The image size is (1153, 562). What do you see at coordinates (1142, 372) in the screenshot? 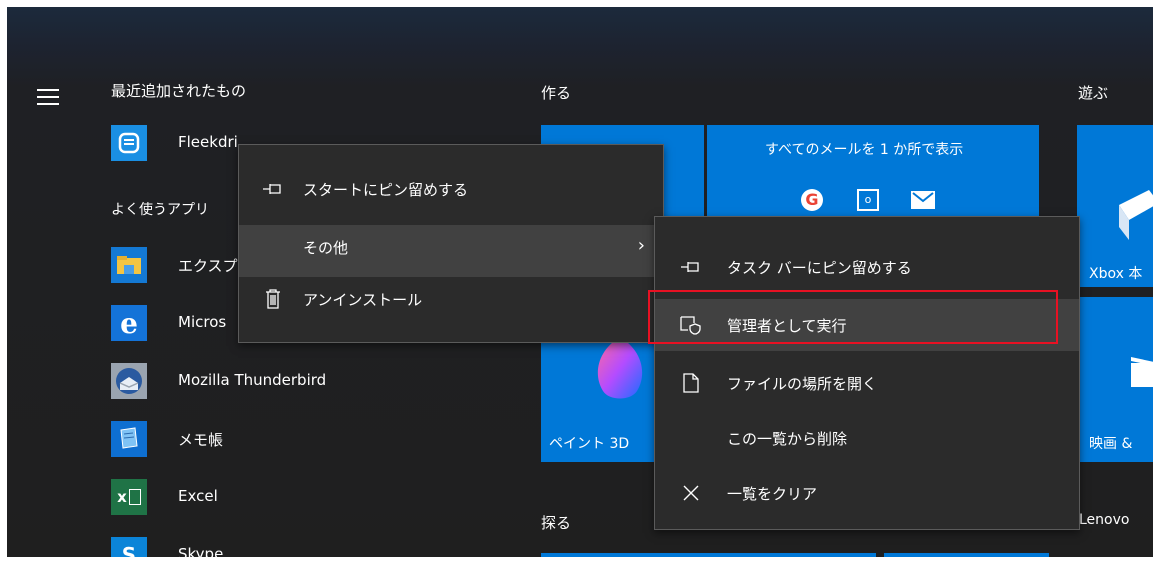
I see `film-icon` at bounding box center [1142, 372].